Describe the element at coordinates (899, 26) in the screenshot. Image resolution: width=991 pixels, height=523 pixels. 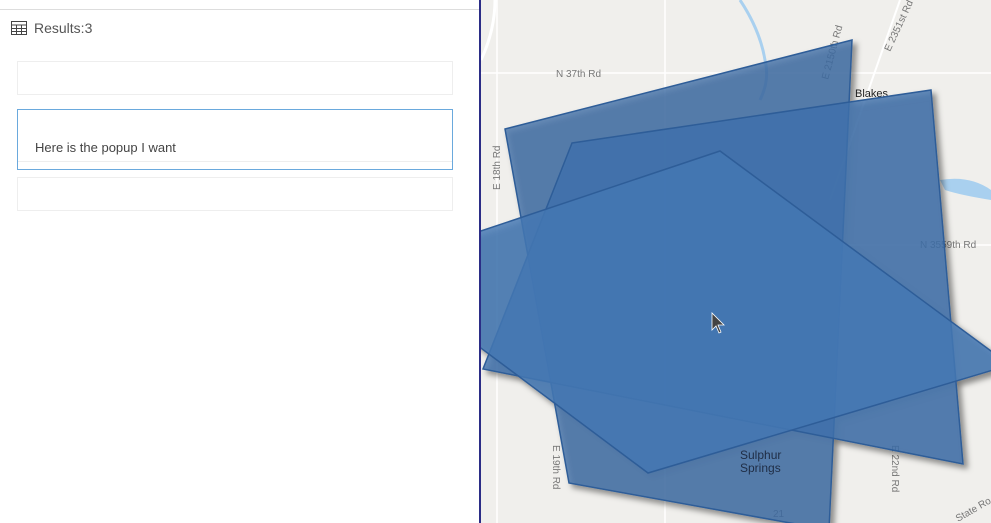
I see `map-label: E 2351st Rd` at that location.